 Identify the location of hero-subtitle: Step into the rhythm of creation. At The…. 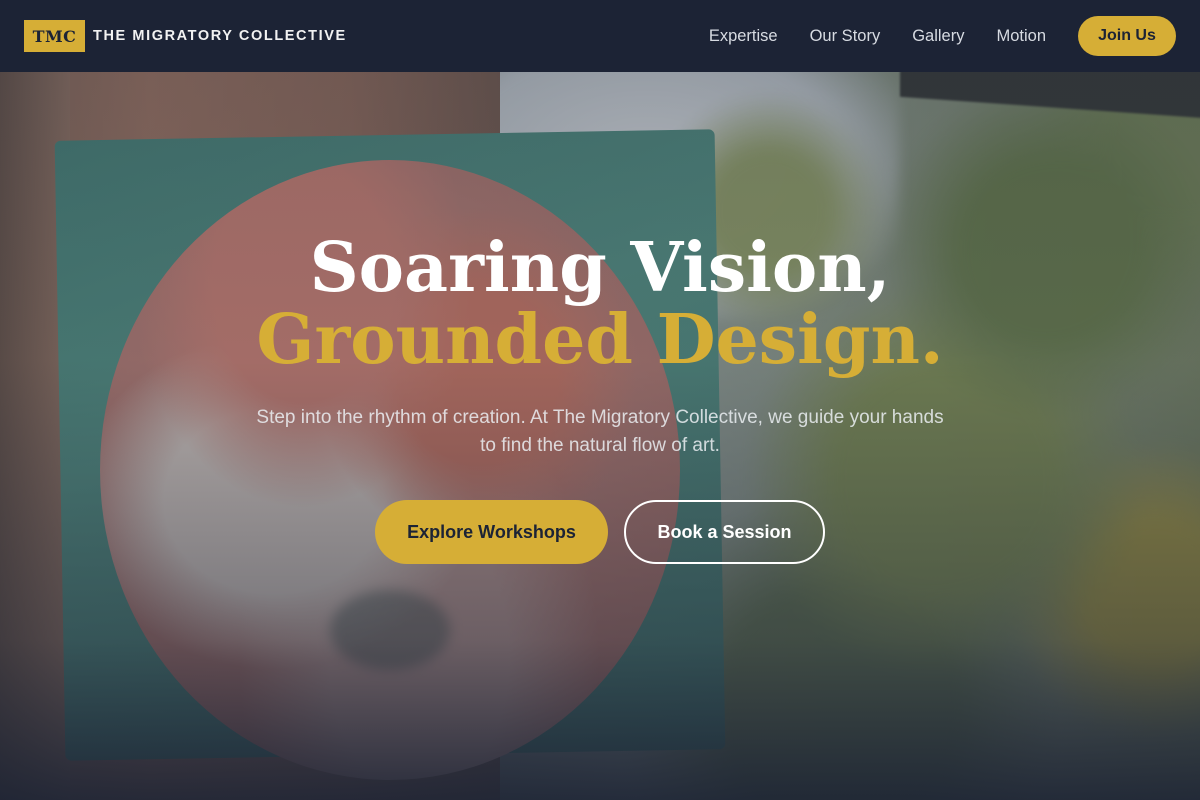
(600, 431).